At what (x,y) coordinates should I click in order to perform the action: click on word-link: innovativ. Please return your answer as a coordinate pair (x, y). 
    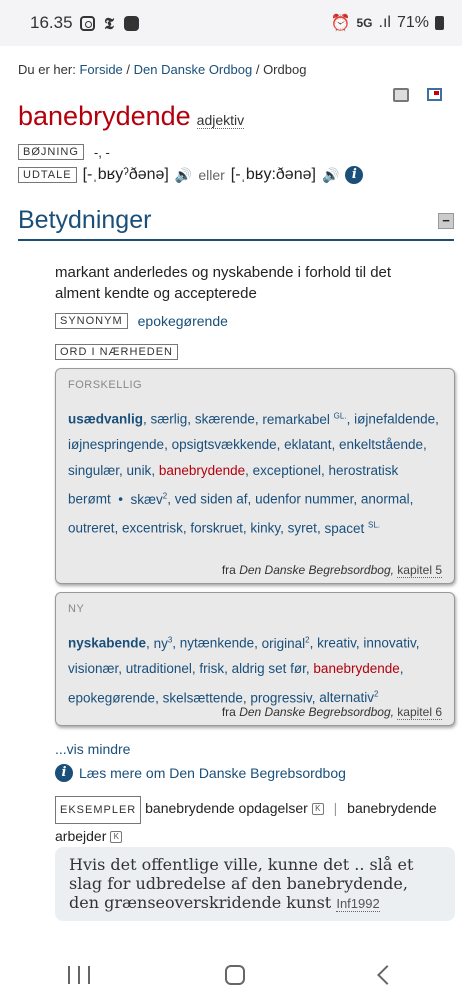
    Looking at the image, I should click on (389, 643).